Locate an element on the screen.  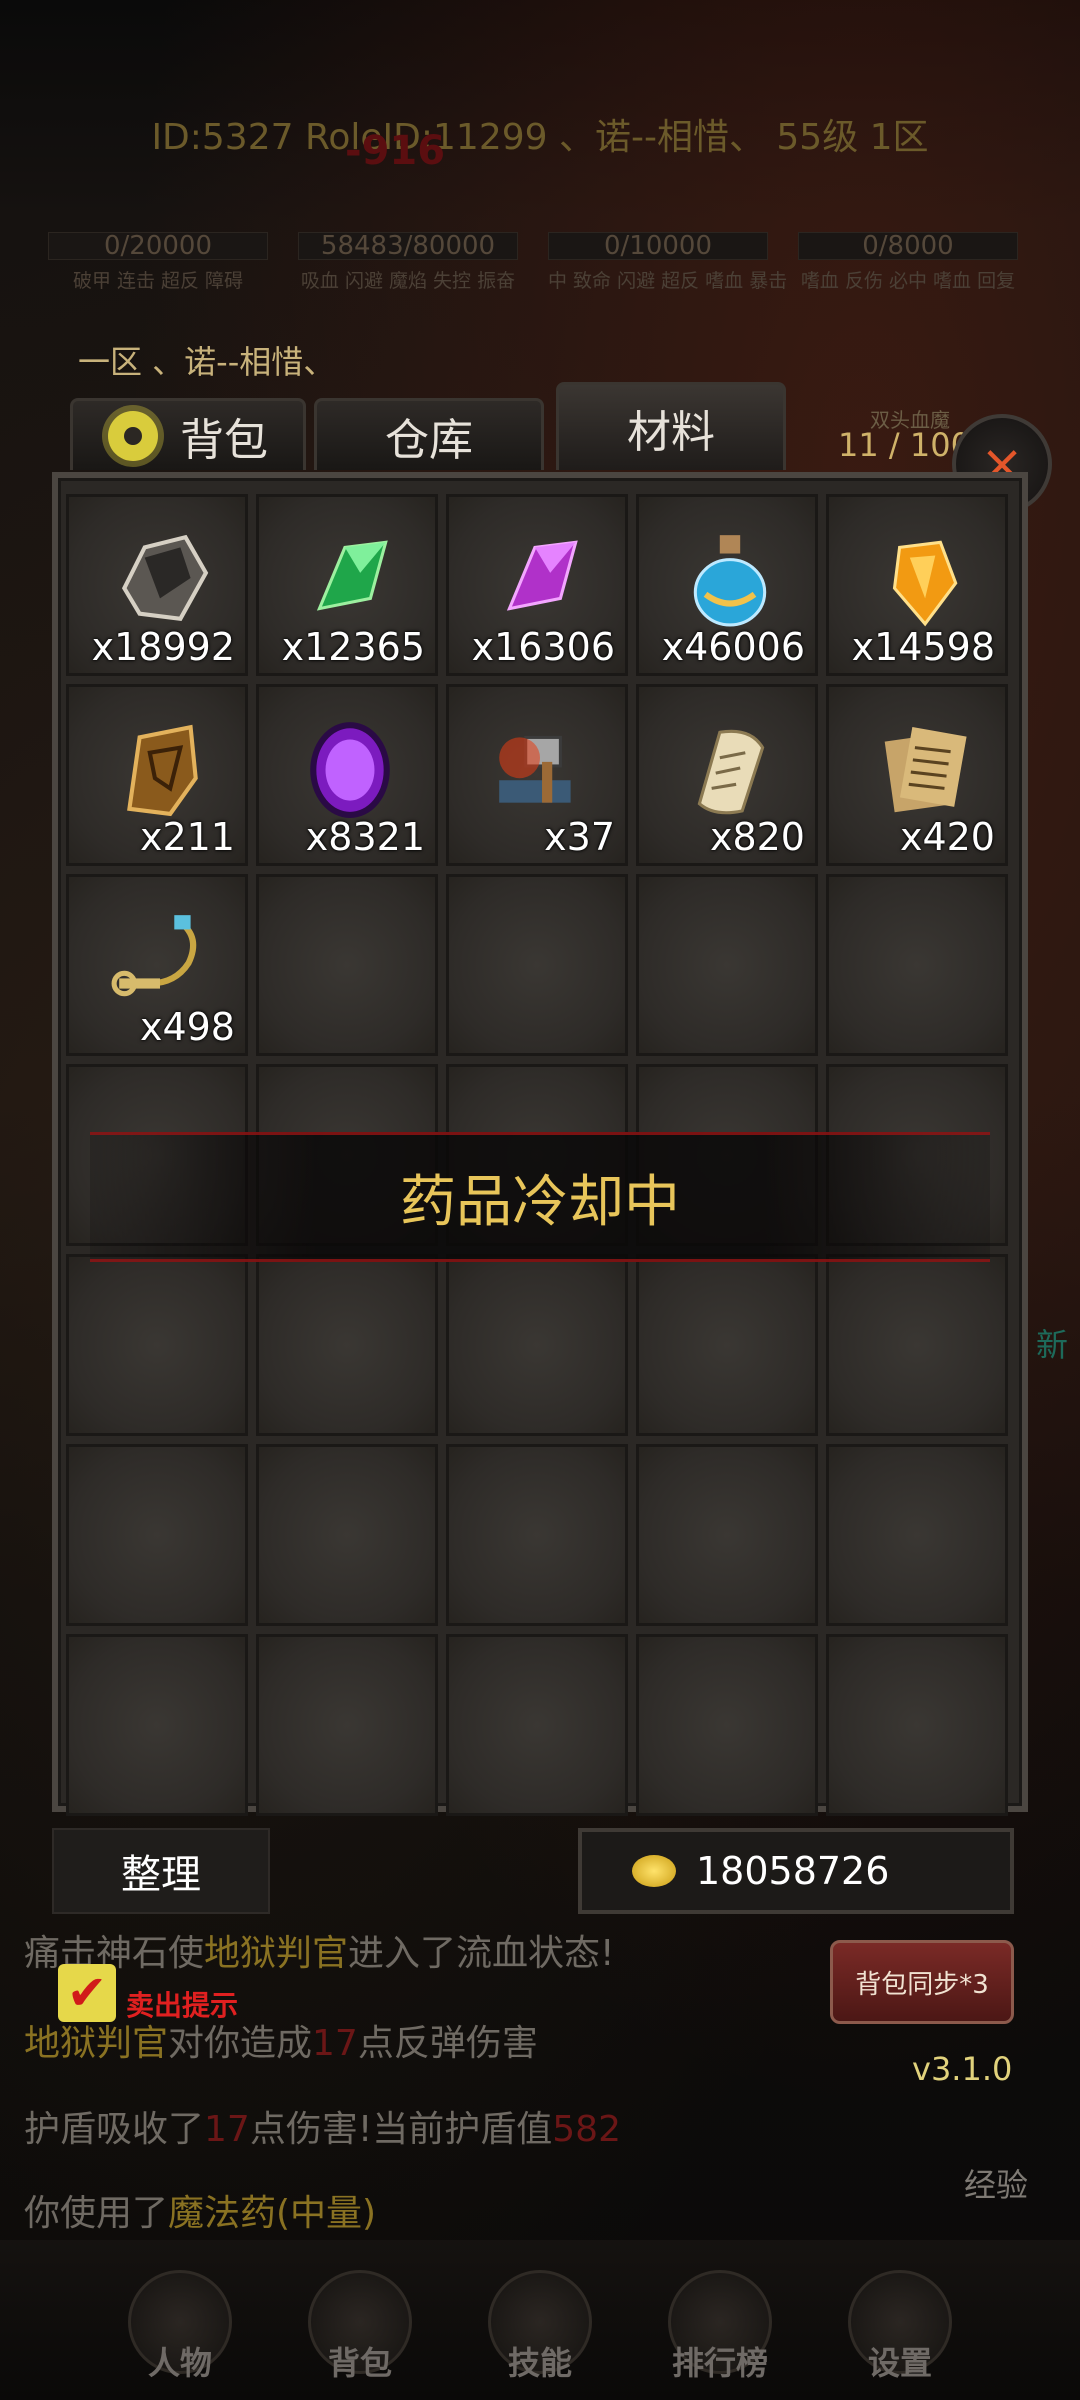
inventory-slot: x211 is located at coordinates (157, 775).